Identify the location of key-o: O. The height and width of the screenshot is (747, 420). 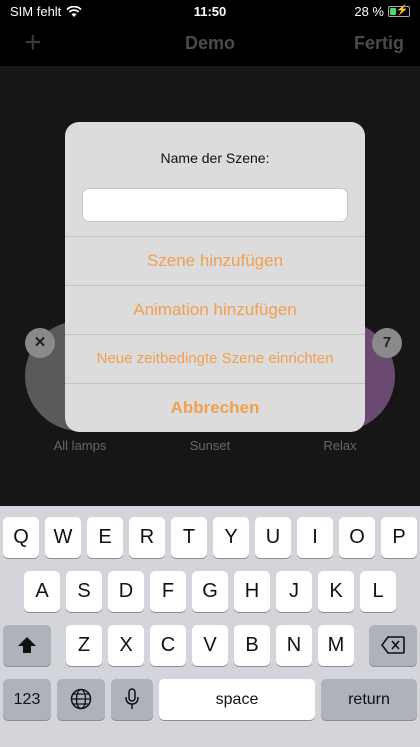
(357, 537).